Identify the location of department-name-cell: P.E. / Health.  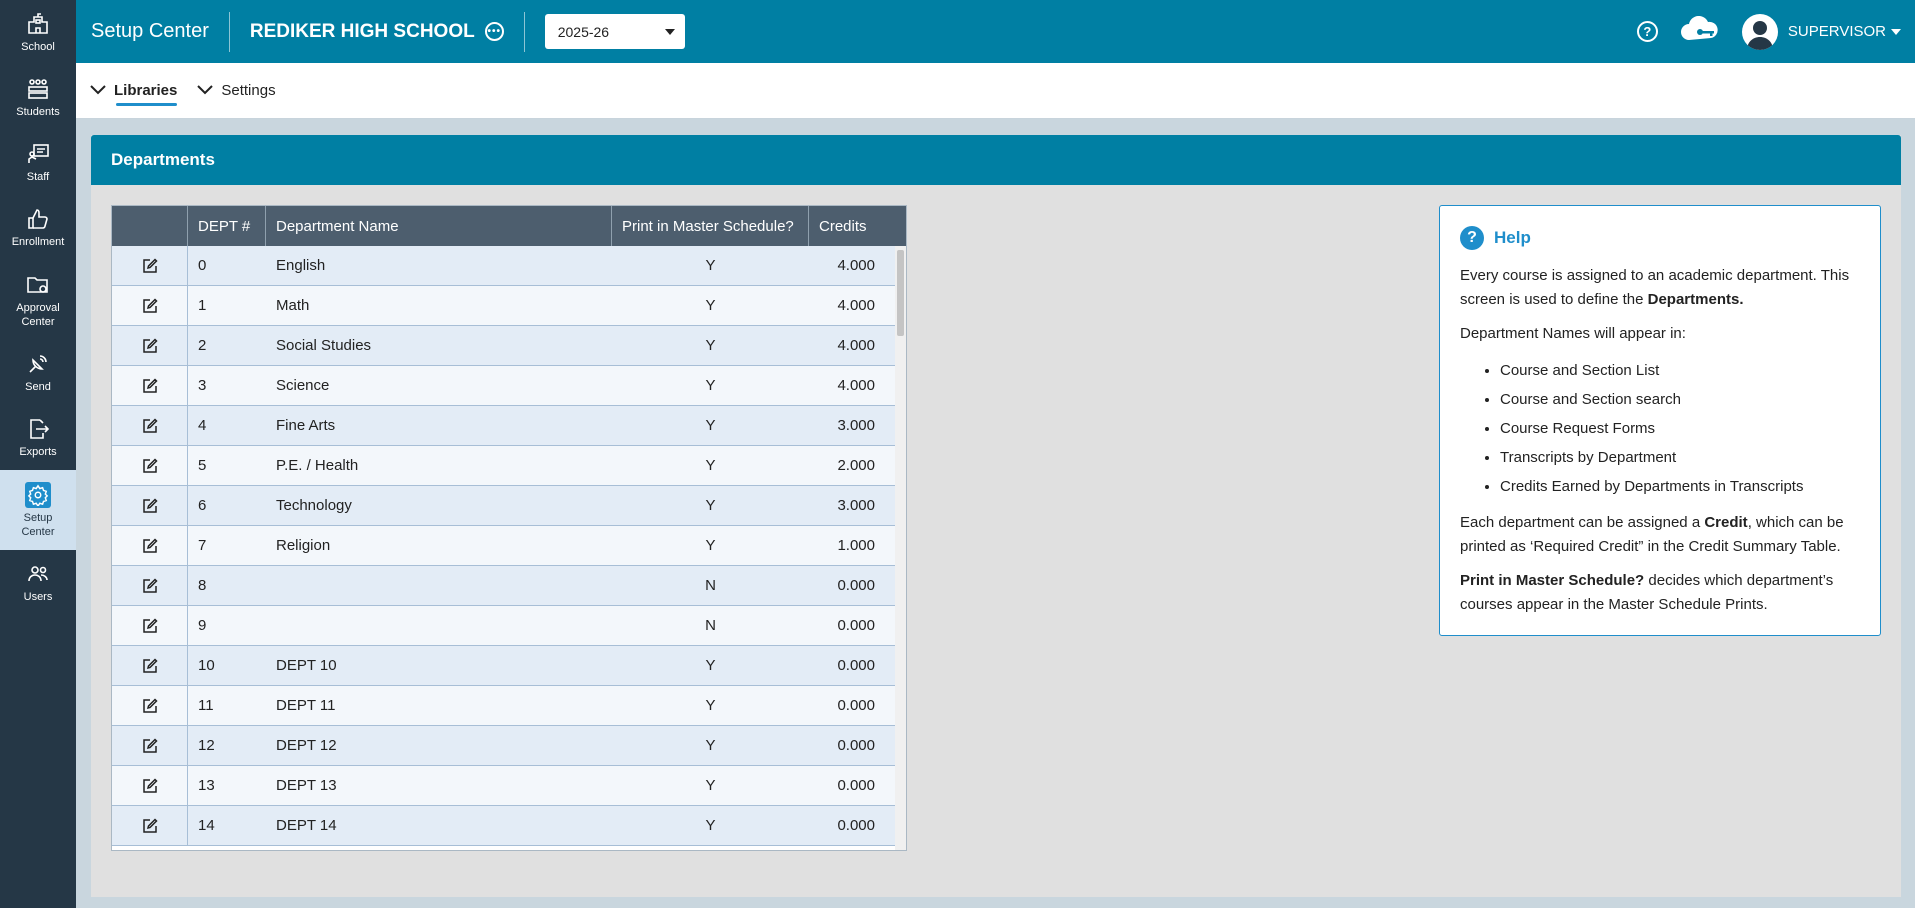
(317, 465).